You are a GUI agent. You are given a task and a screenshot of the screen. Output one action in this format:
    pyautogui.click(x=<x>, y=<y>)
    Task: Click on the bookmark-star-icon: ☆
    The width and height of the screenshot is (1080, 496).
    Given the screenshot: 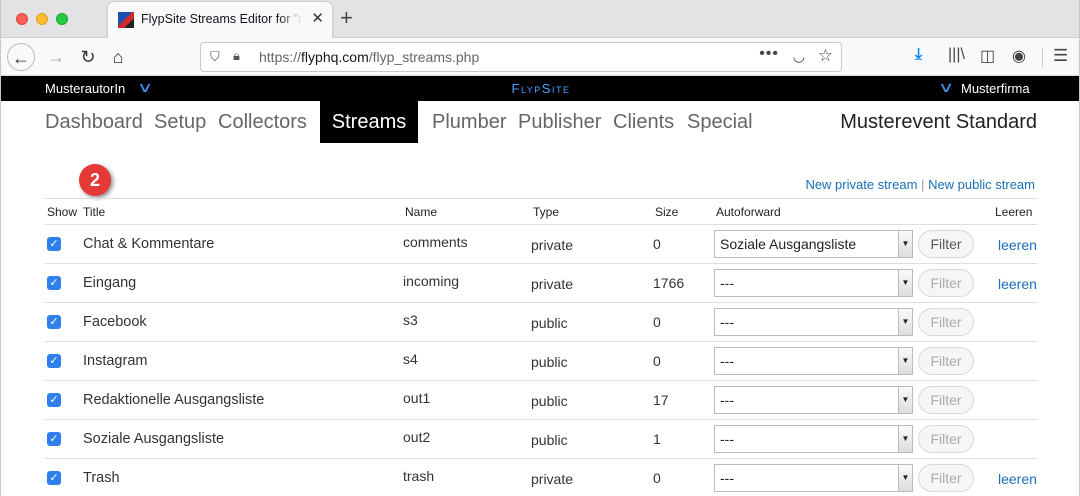 What is the action you would take?
    pyautogui.click(x=825, y=56)
    